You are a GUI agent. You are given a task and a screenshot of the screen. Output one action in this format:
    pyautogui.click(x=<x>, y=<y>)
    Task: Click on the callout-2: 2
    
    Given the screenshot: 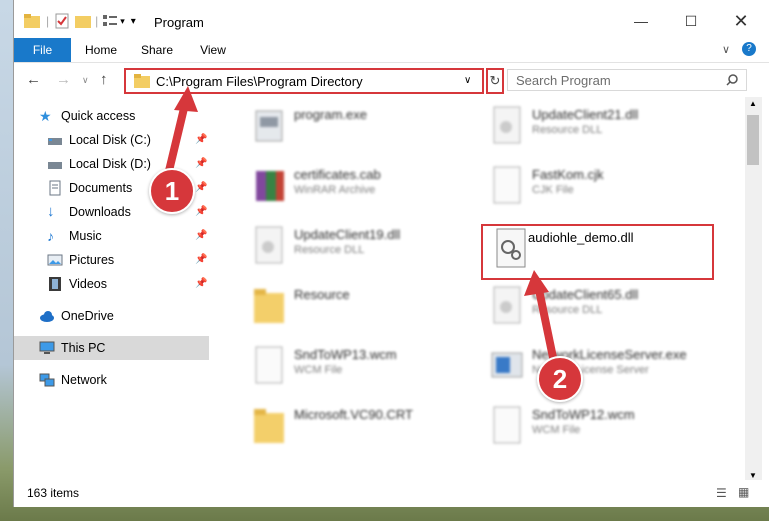 What is the action you would take?
    pyautogui.click(x=560, y=379)
    